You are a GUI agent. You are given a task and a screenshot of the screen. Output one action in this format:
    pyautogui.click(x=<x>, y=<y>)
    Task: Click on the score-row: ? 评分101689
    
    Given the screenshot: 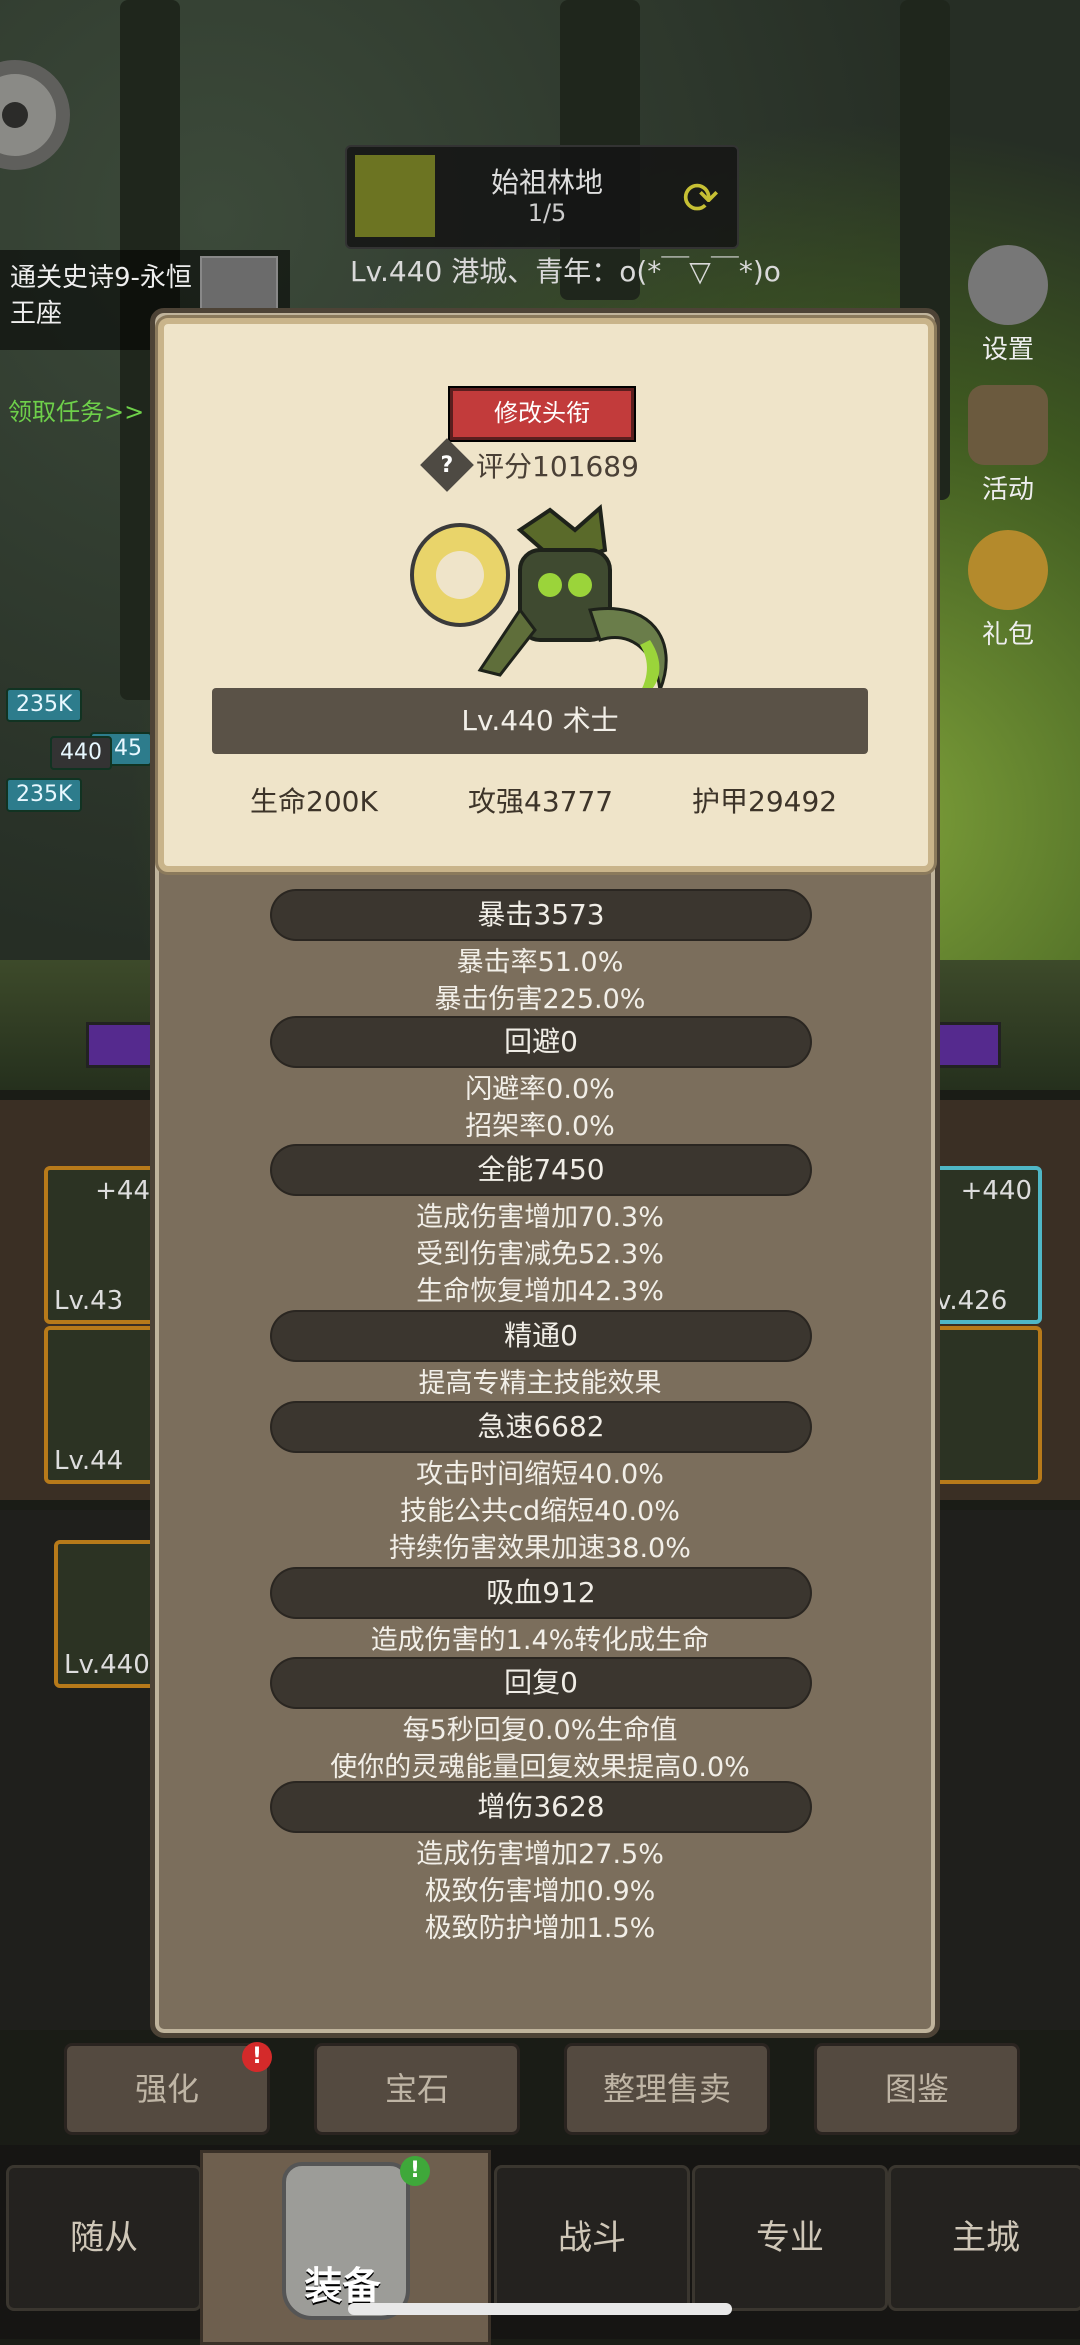 What is the action you would take?
    pyautogui.click(x=529, y=465)
    